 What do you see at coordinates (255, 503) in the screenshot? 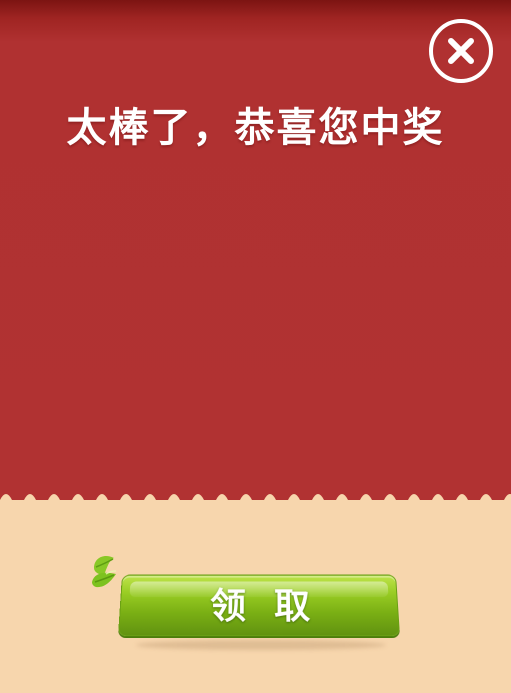
I see `scalloped-divider` at bounding box center [255, 503].